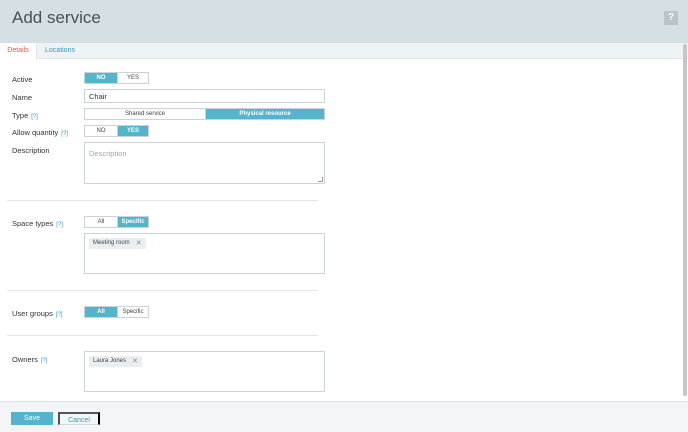 Image resolution: width=688 pixels, height=432 pixels. Describe the element at coordinates (64, 134) in the screenshot. I see `allow-quantity-help-link: [?]` at that location.